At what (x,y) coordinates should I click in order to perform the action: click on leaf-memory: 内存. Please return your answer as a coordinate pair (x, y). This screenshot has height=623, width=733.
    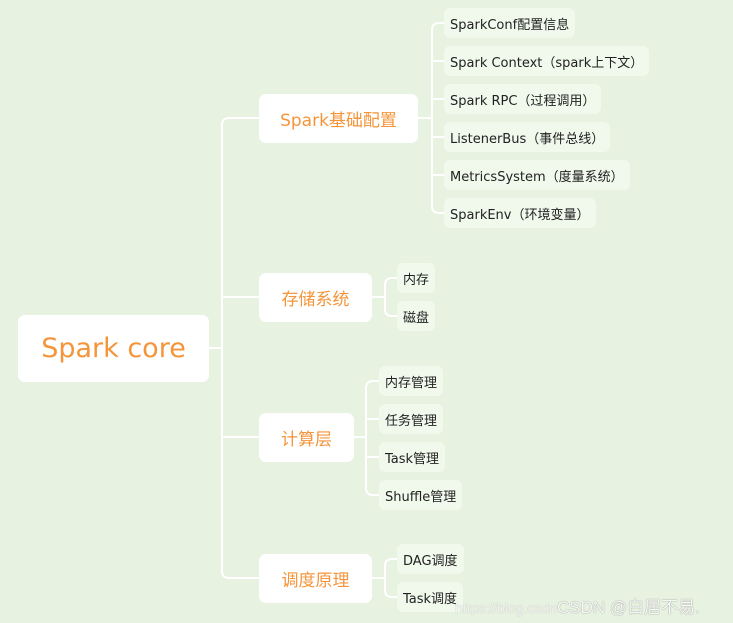
    Looking at the image, I should click on (416, 278).